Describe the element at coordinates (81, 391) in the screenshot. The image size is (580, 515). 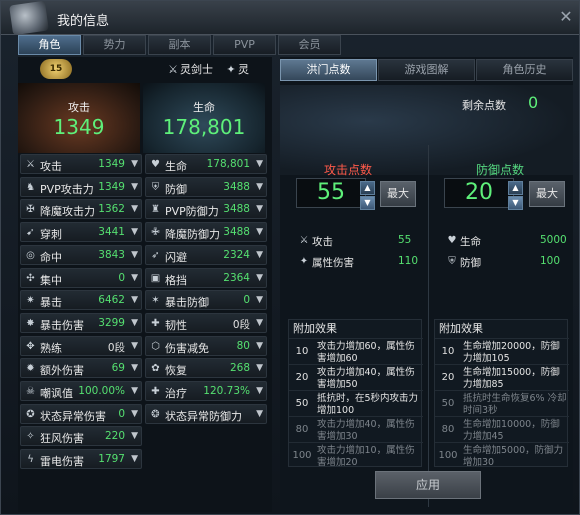
I see `stat-row: ☠ 嘲讽值 100.00% ▼` at that location.